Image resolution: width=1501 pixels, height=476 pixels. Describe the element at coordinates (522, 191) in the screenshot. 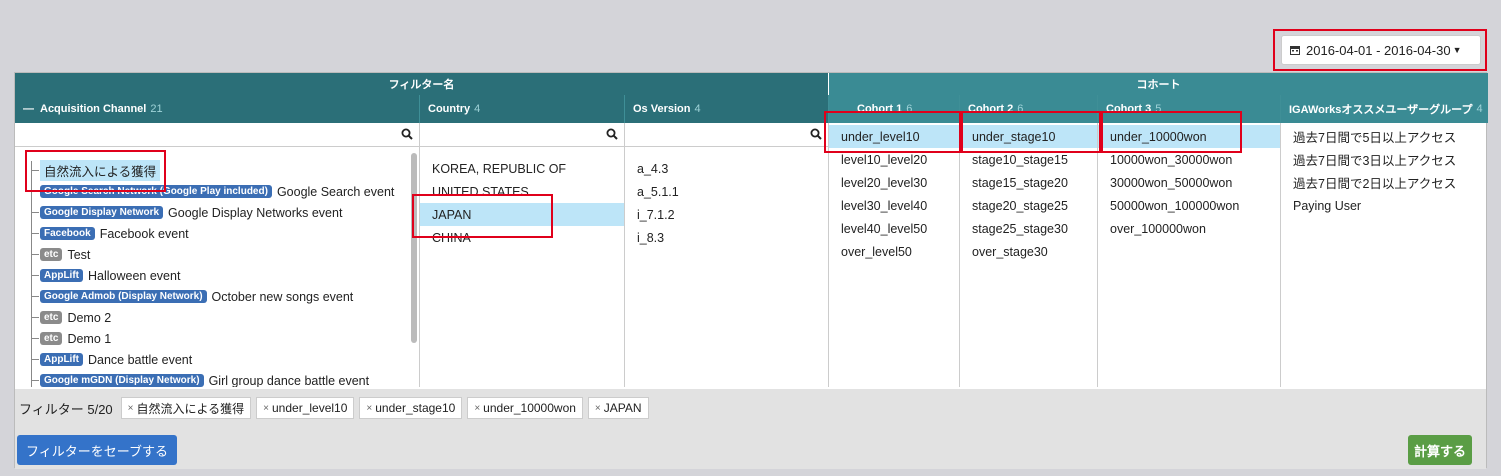

I see `list-item: UNITED STATES` at that location.